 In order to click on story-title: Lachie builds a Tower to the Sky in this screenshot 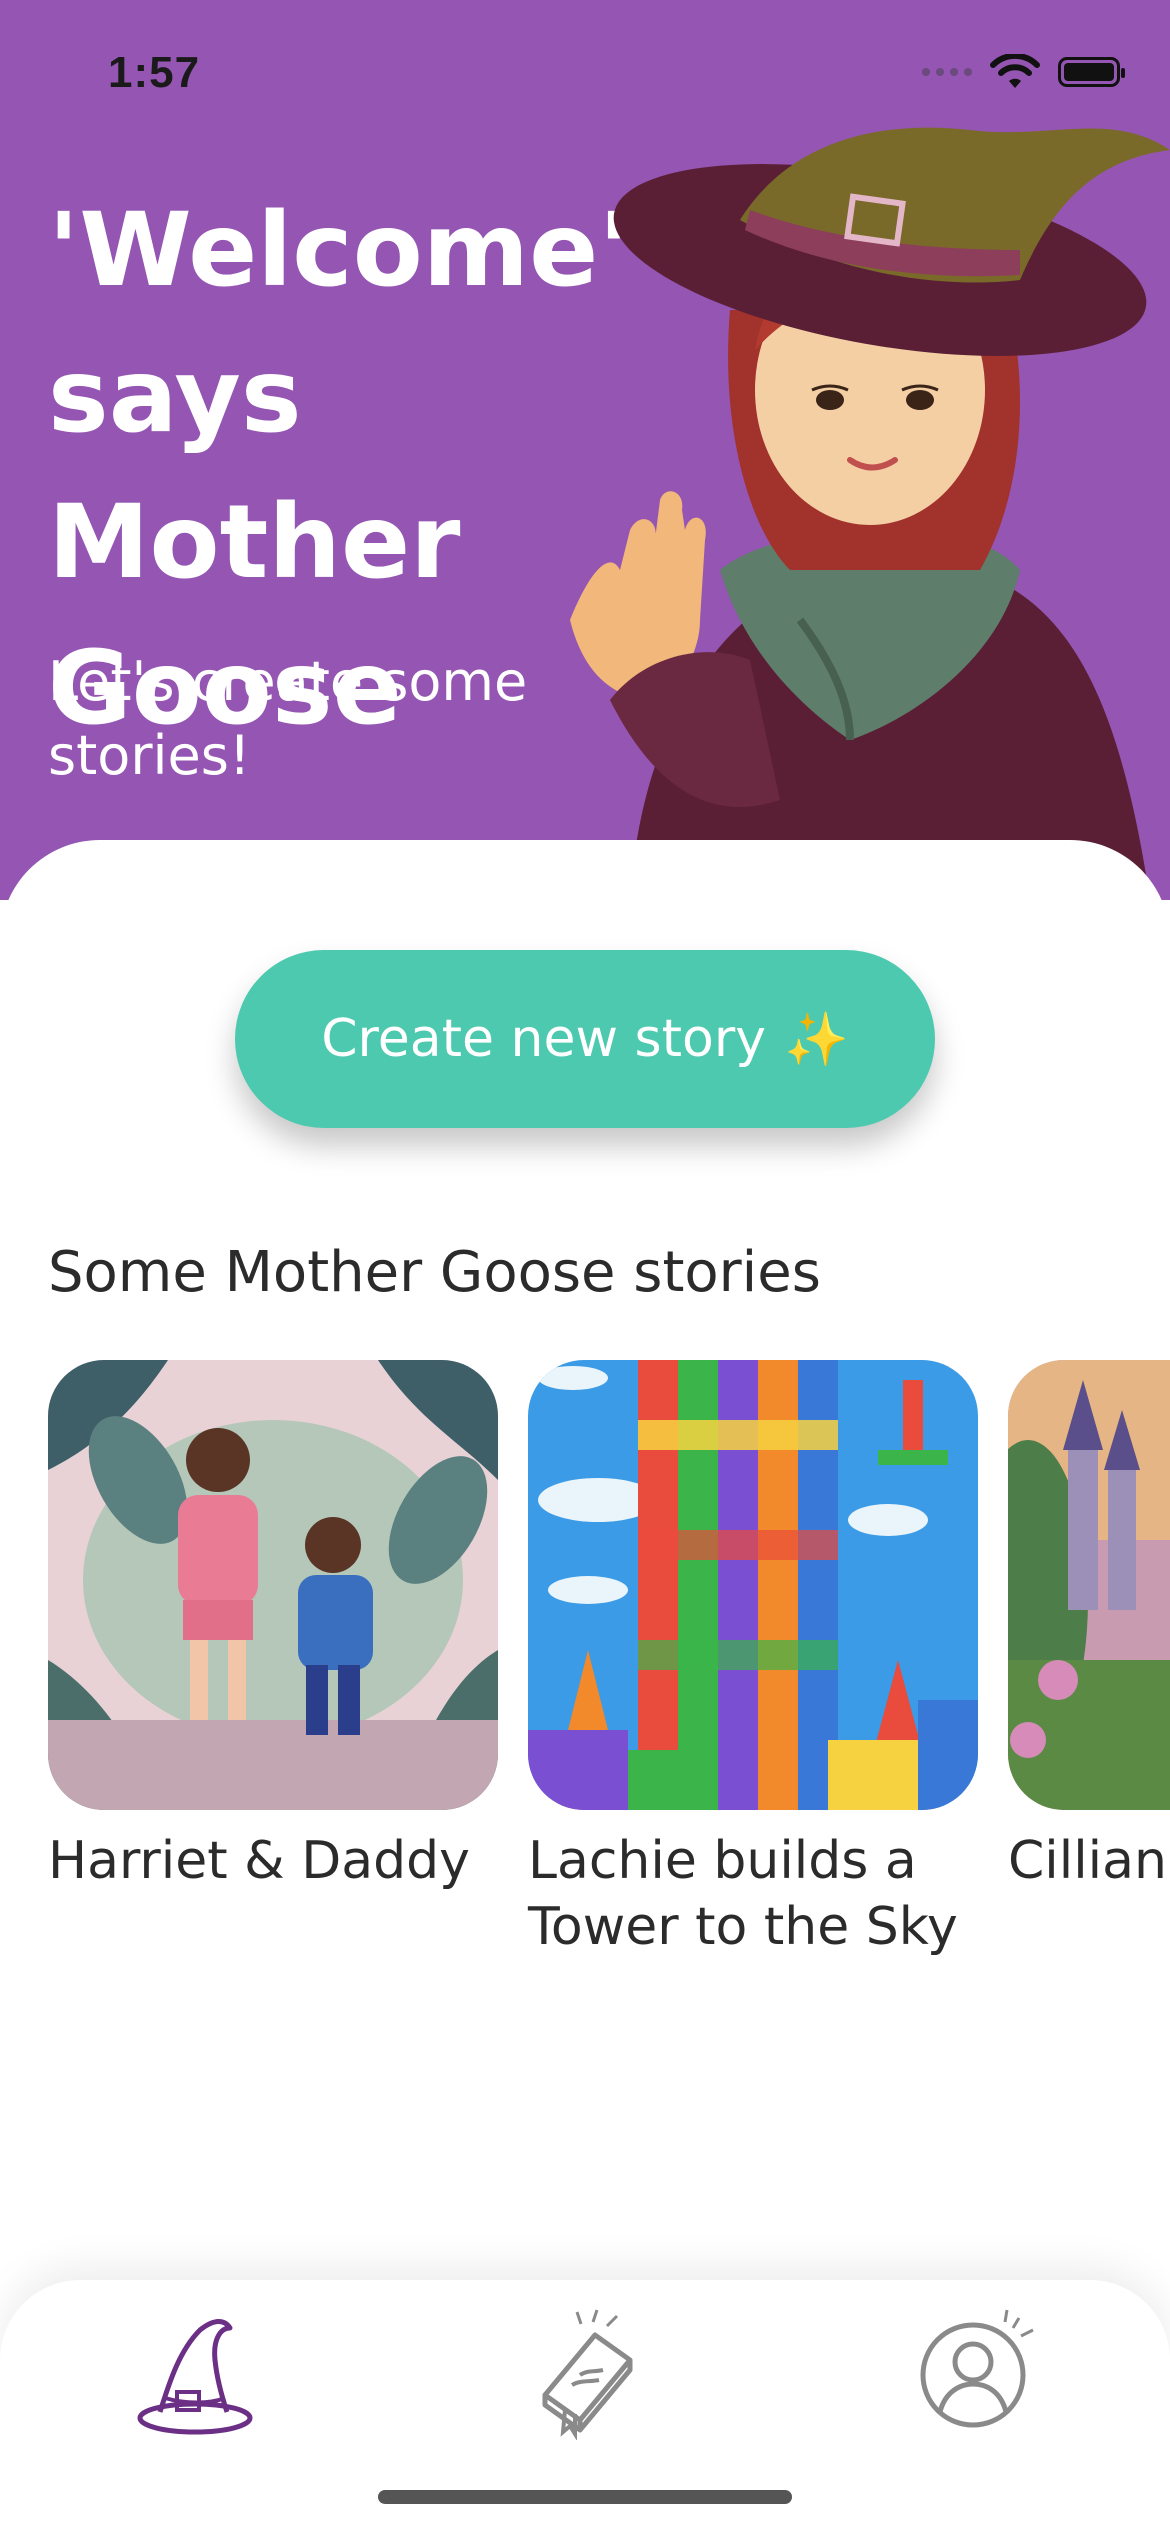, I will do `click(743, 1894)`.